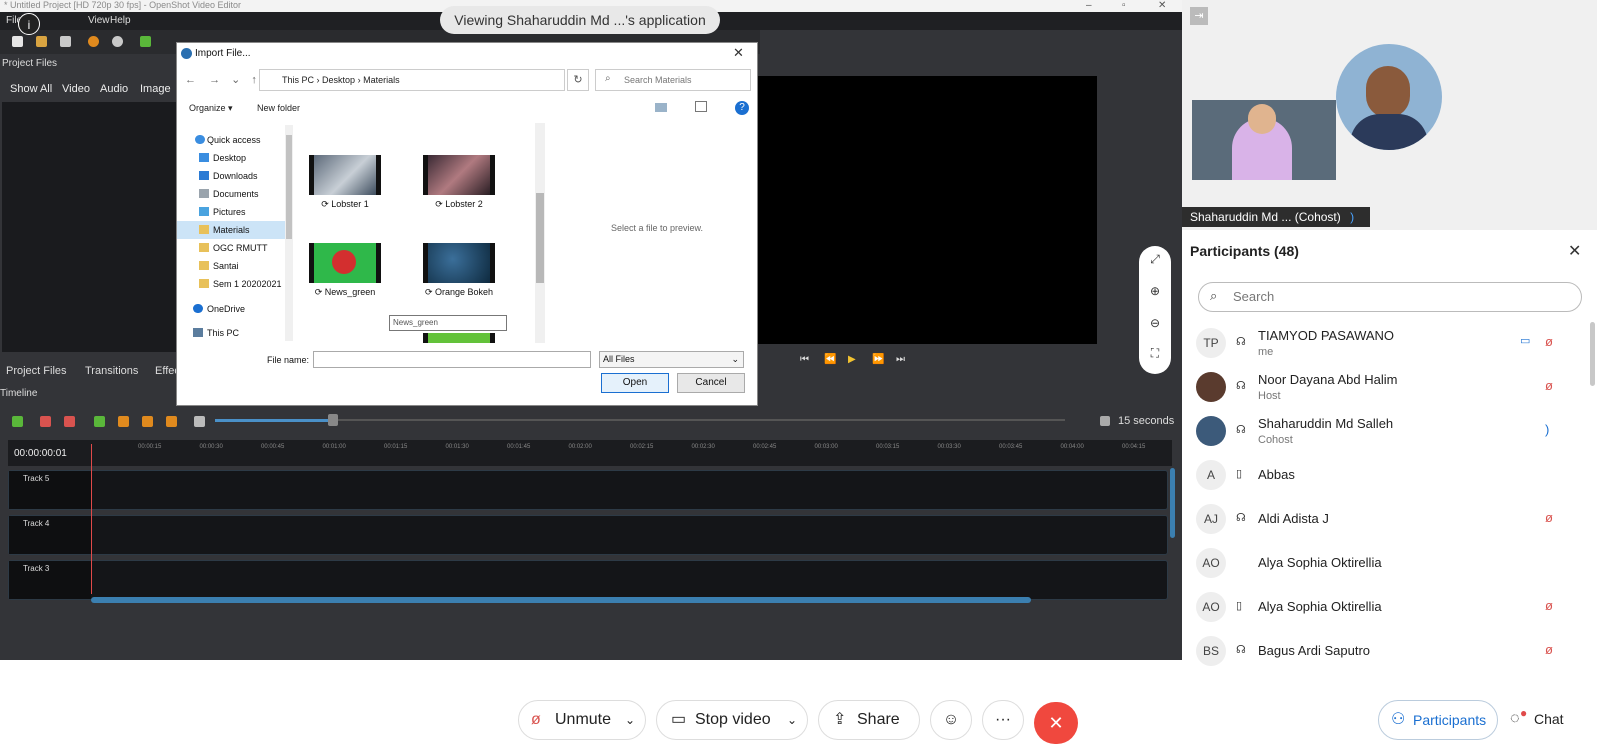  I want to click on forward-icon: →, so click(214, 80).